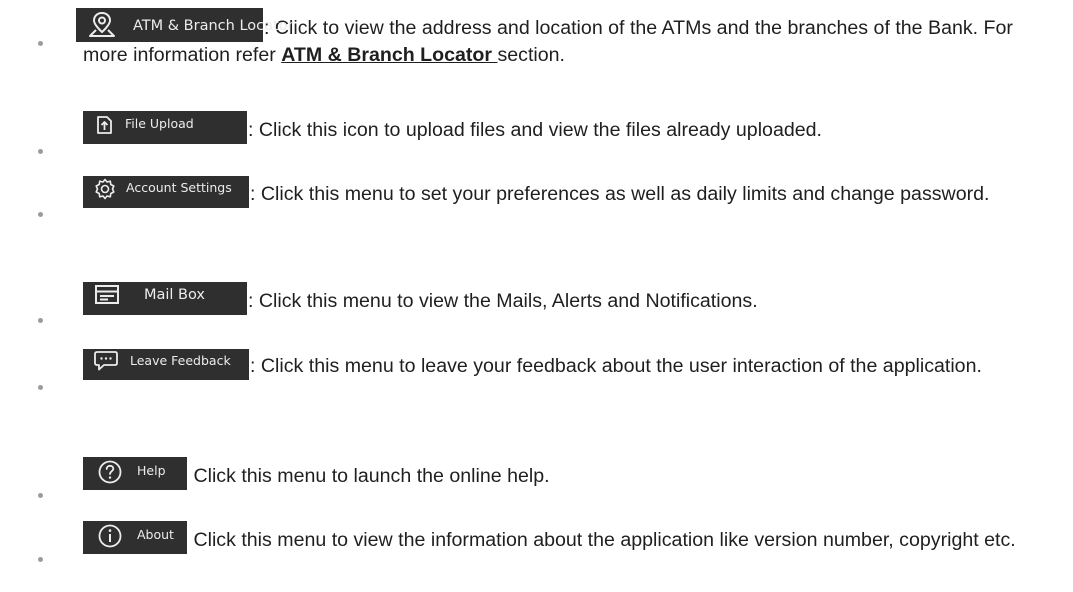  I want to click on atm-branch-locator-section-link: ATM & Branch Locator, so click(389, 55).